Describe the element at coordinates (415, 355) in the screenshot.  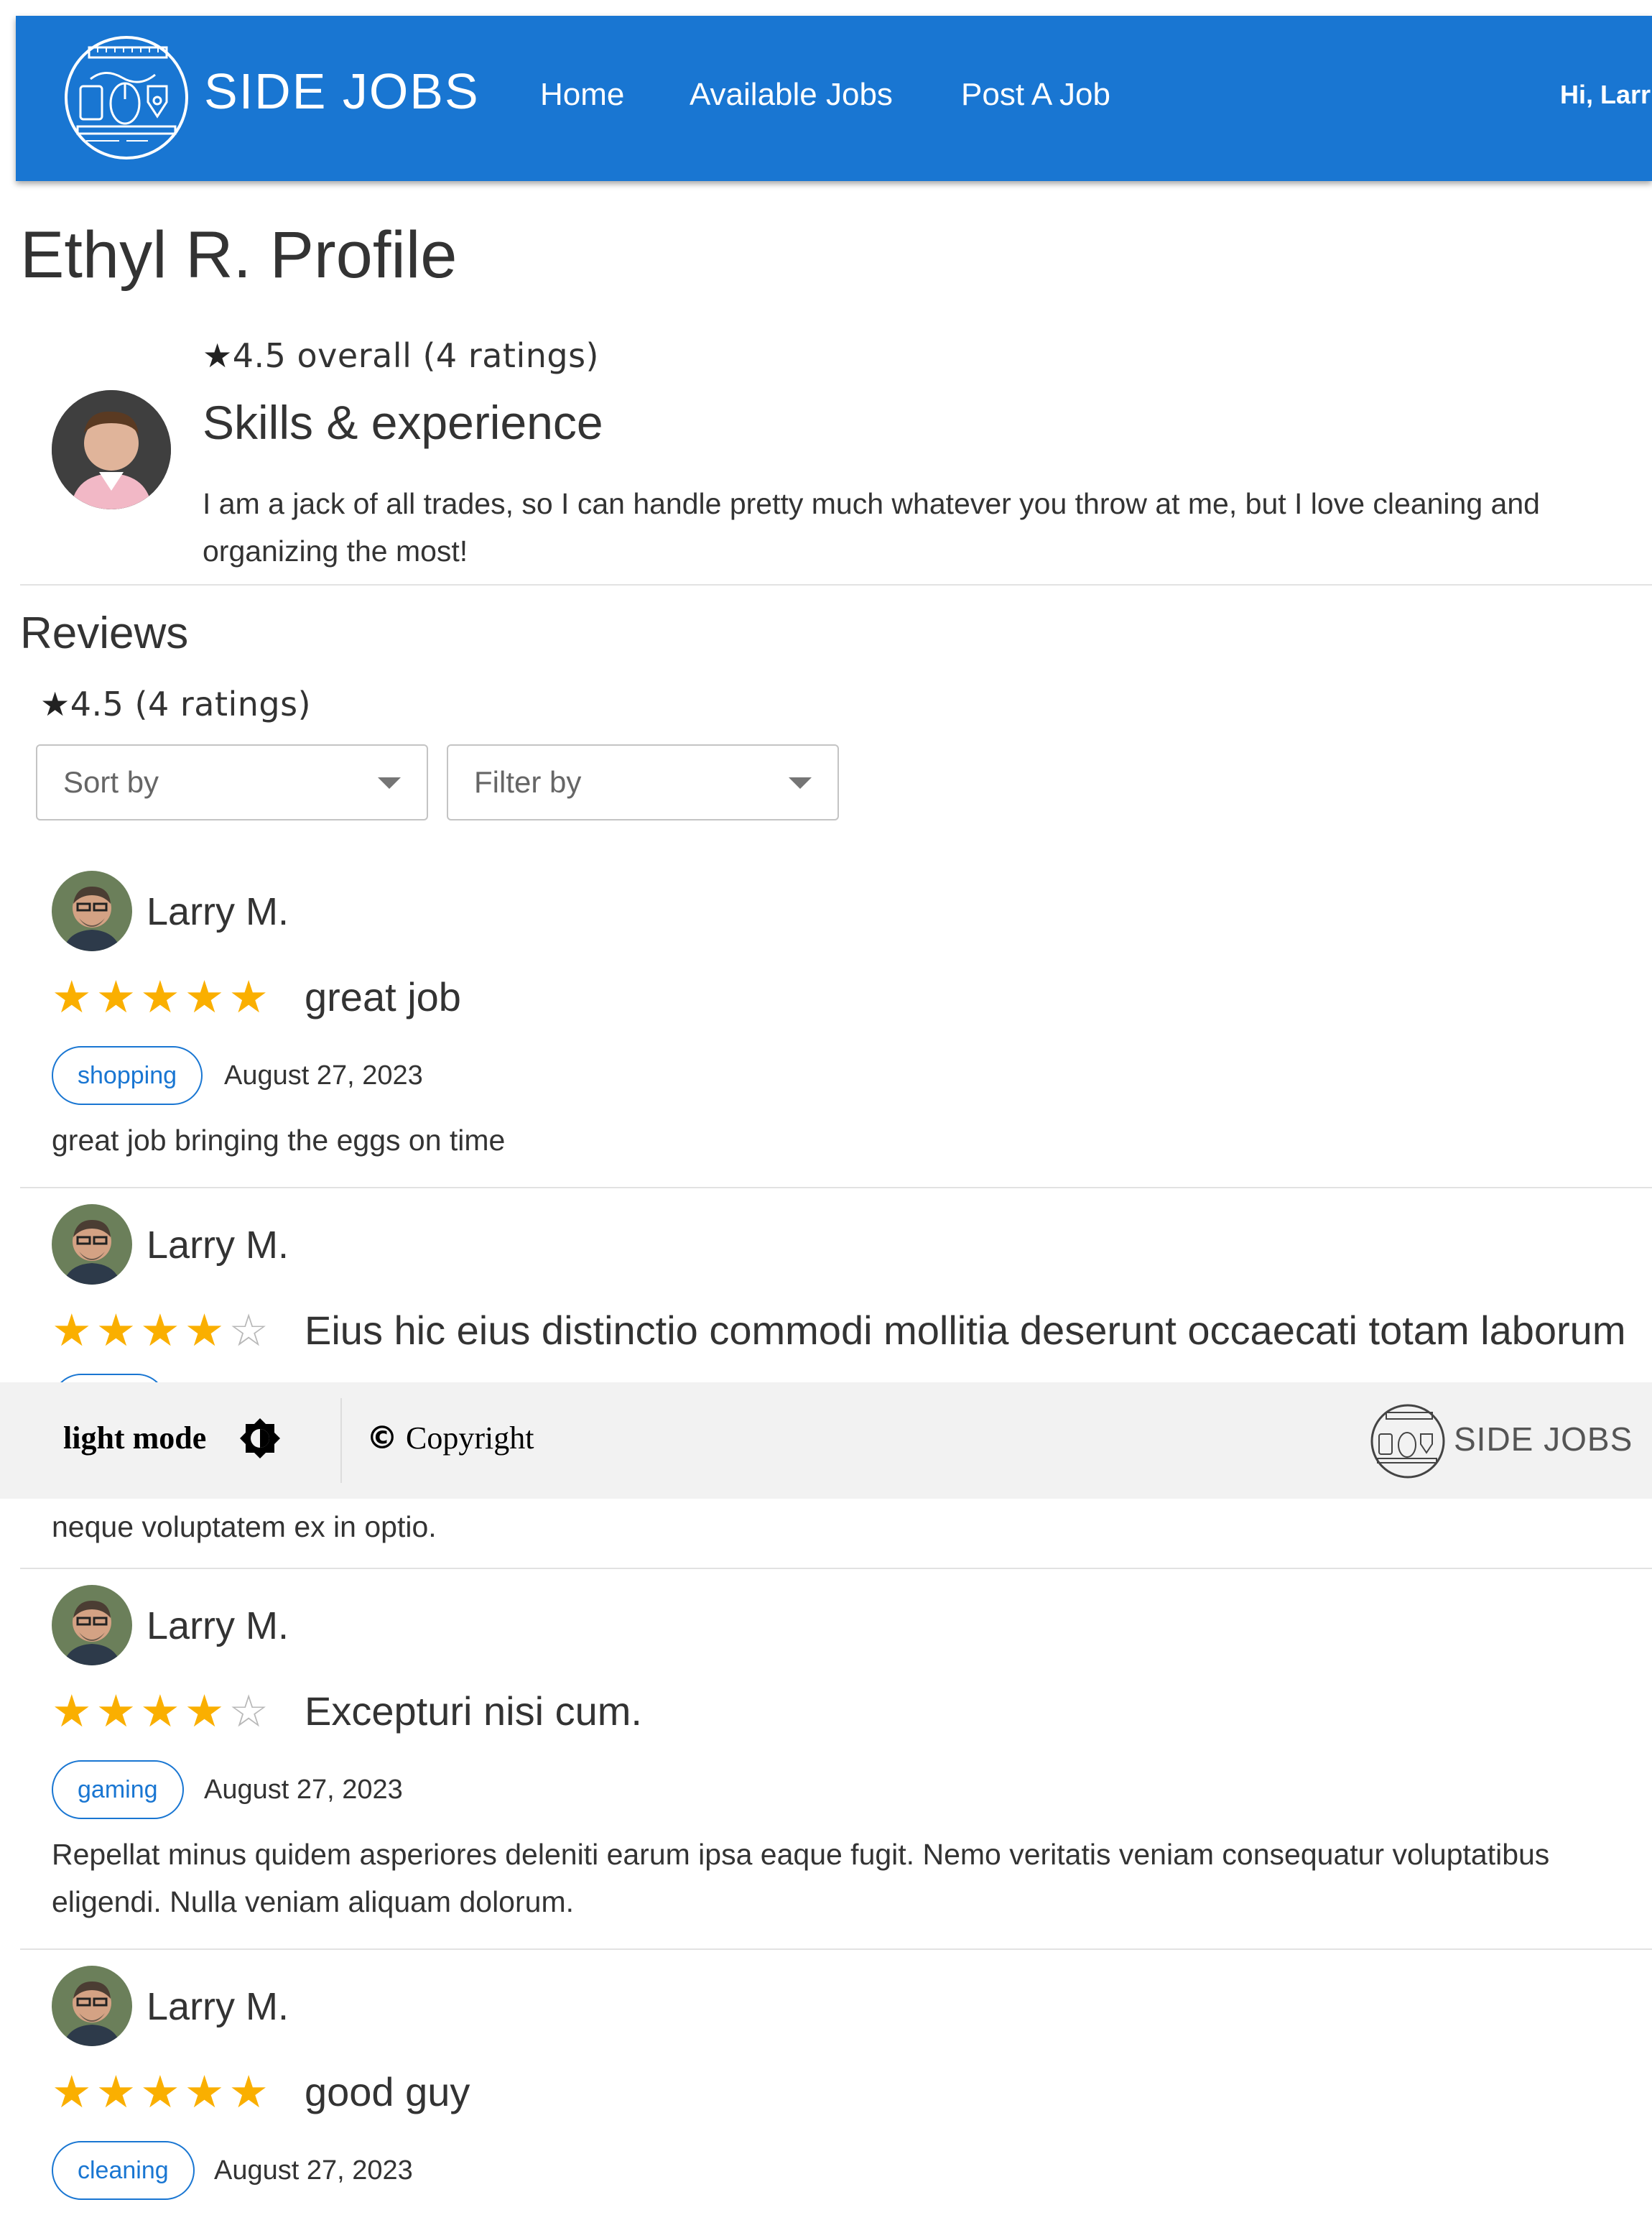
I see `overall-rating-text: 4.5 overall (4 ratings)` at that location.